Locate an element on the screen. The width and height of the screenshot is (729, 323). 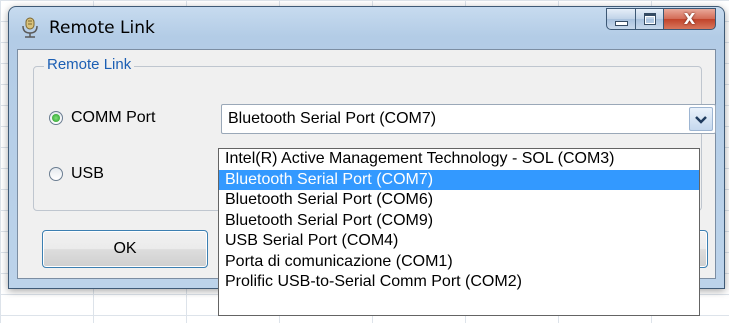
caption-buttons: X is located at coordinates (661, 19).